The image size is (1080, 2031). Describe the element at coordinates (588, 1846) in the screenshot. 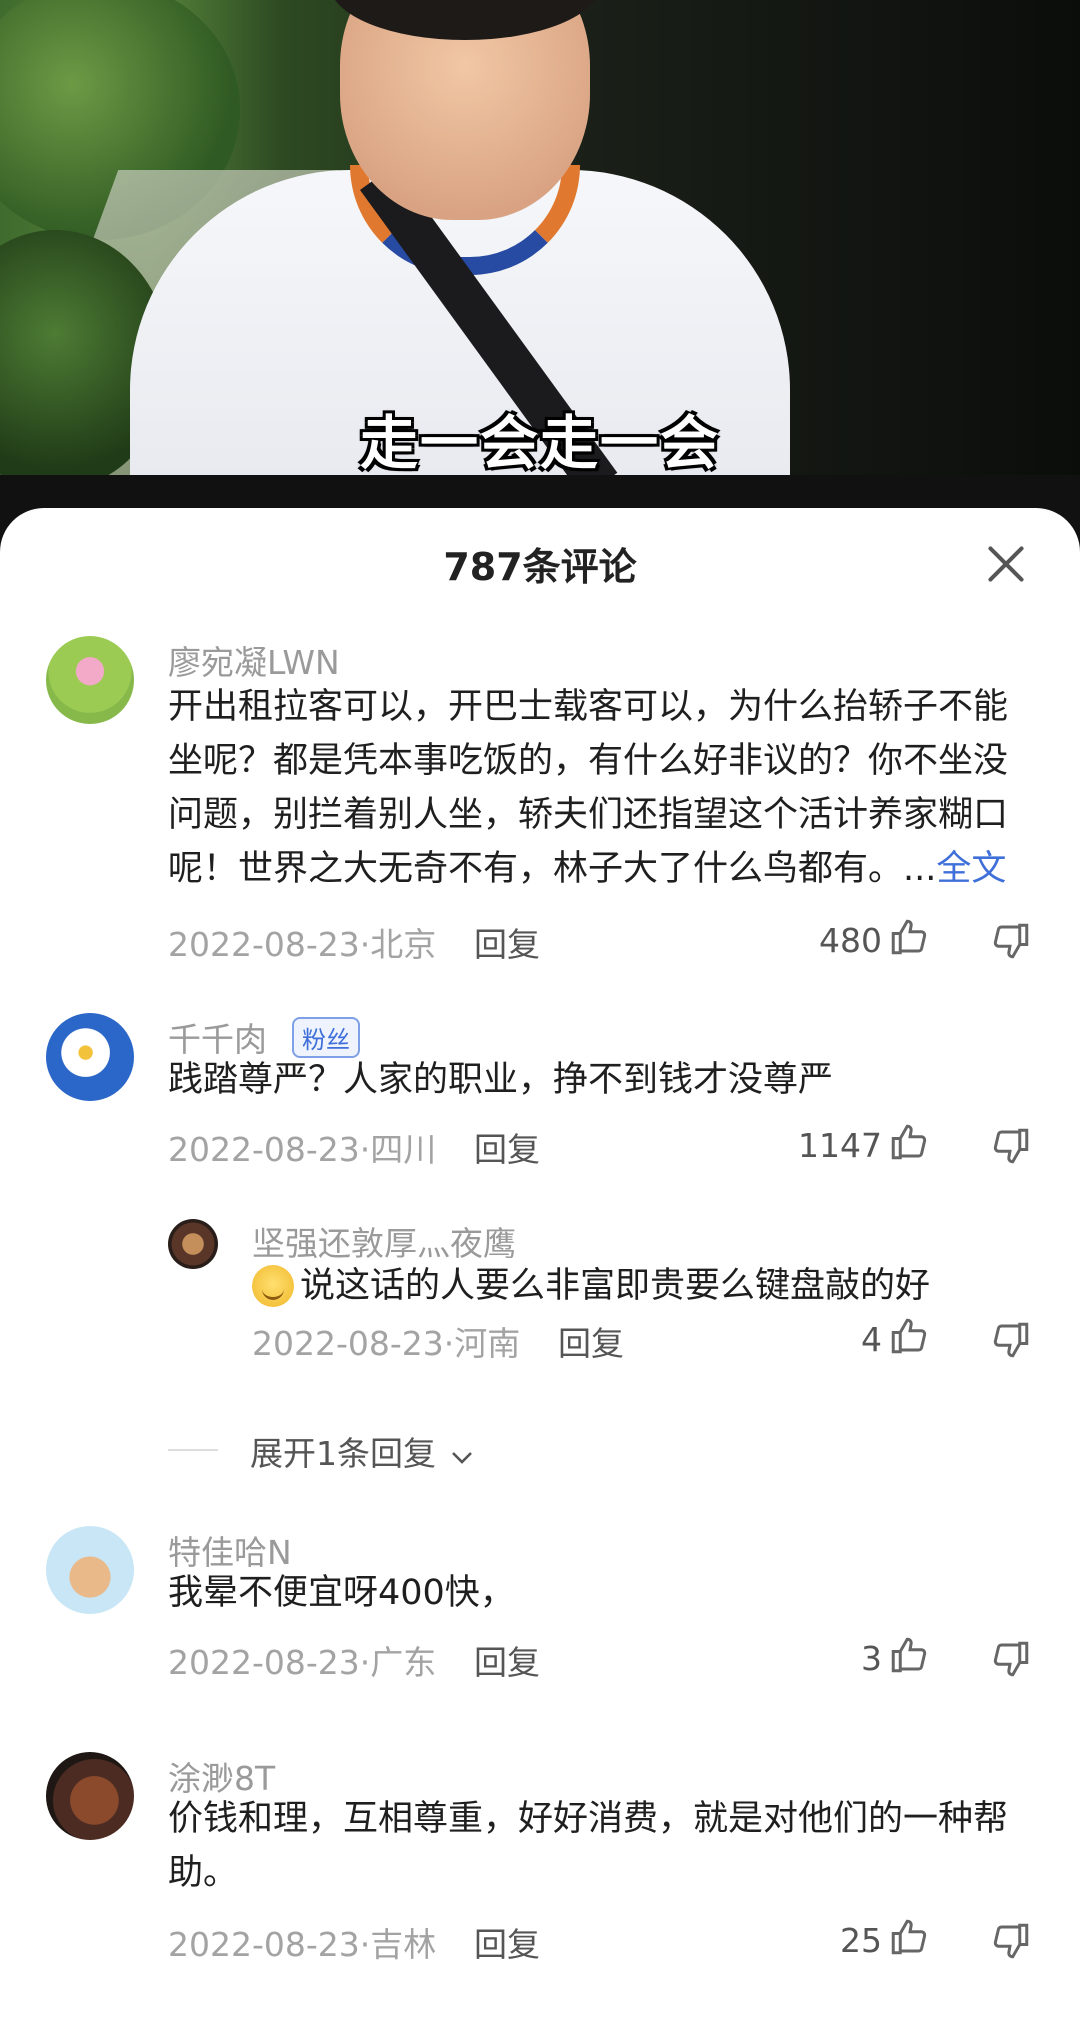

I see `comment-text: 价钱和理，互相尊重，好好消费，就是对他们的一种帮助。` at that location.